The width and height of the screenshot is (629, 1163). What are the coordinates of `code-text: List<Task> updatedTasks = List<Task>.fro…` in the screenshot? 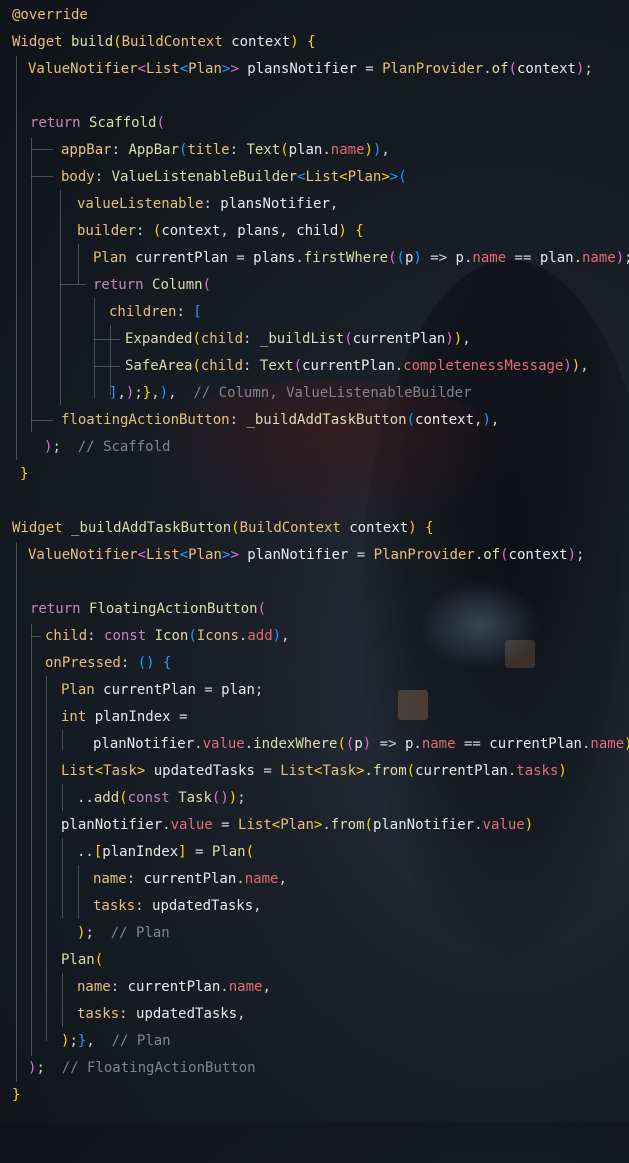 It's located at (314, 771).